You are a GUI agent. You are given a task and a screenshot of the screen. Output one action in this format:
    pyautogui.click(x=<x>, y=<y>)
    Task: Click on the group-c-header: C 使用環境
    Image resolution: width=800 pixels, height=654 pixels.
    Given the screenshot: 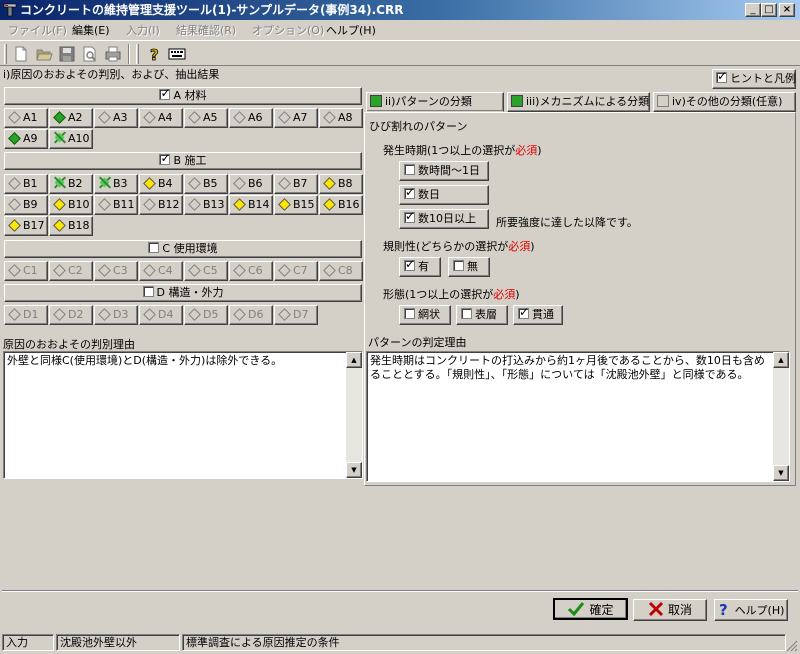 What is the action you would take?
    pyautogui.click(x=183, y=249)
    